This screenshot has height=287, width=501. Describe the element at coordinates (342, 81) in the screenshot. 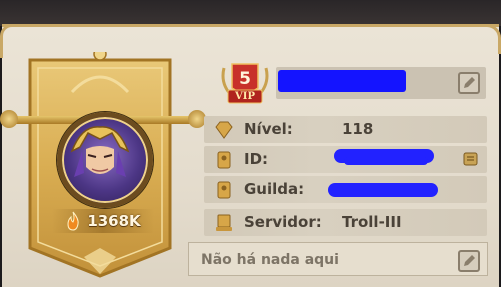

I see `redacted-name` at that location.